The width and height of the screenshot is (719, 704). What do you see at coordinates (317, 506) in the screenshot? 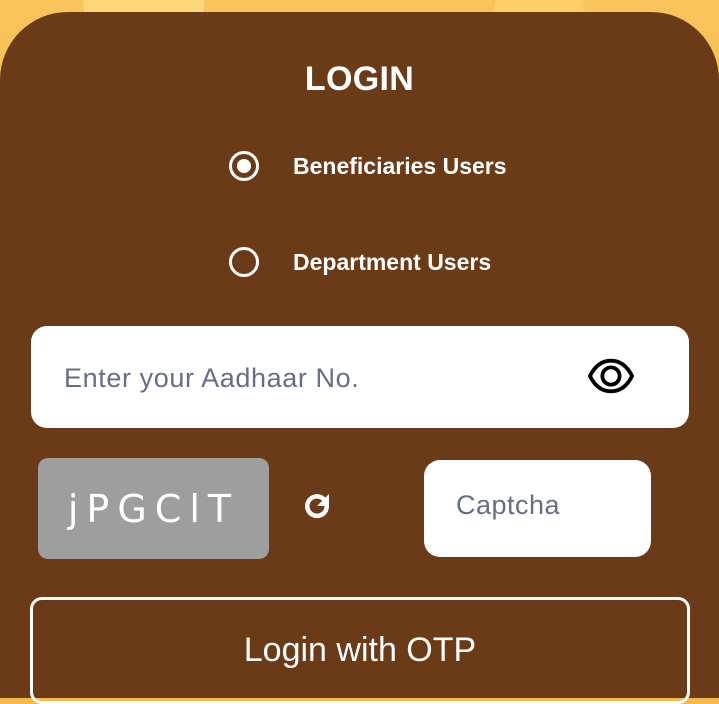
I see `refresh-icon` at bounding box center [317, 506].